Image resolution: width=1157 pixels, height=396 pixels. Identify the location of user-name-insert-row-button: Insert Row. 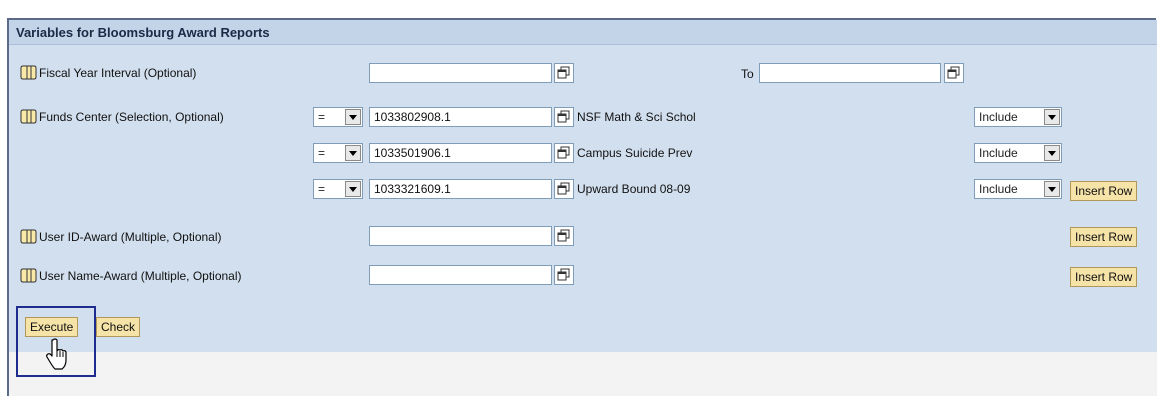
(1104, 277).